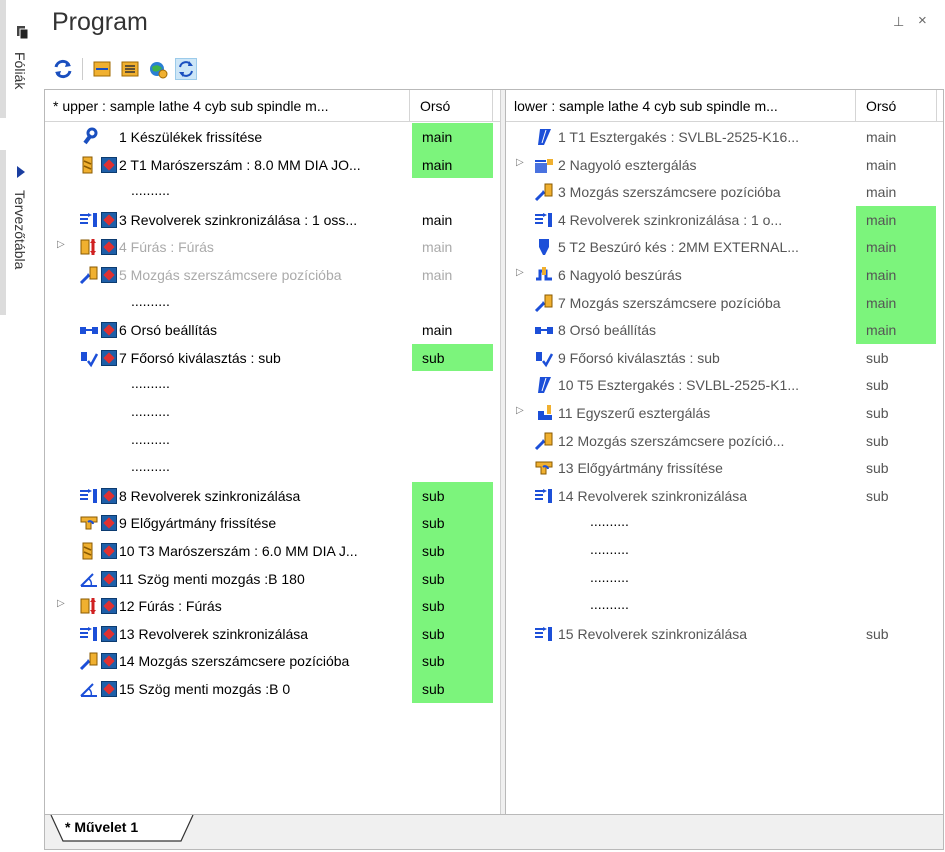 This screenshot has height=852, width=945. What do you see at coordinates (607, 330) in the screenshot?
I see `operation-label: 8 Orsó beállítás` at bounding box center [607, 330].